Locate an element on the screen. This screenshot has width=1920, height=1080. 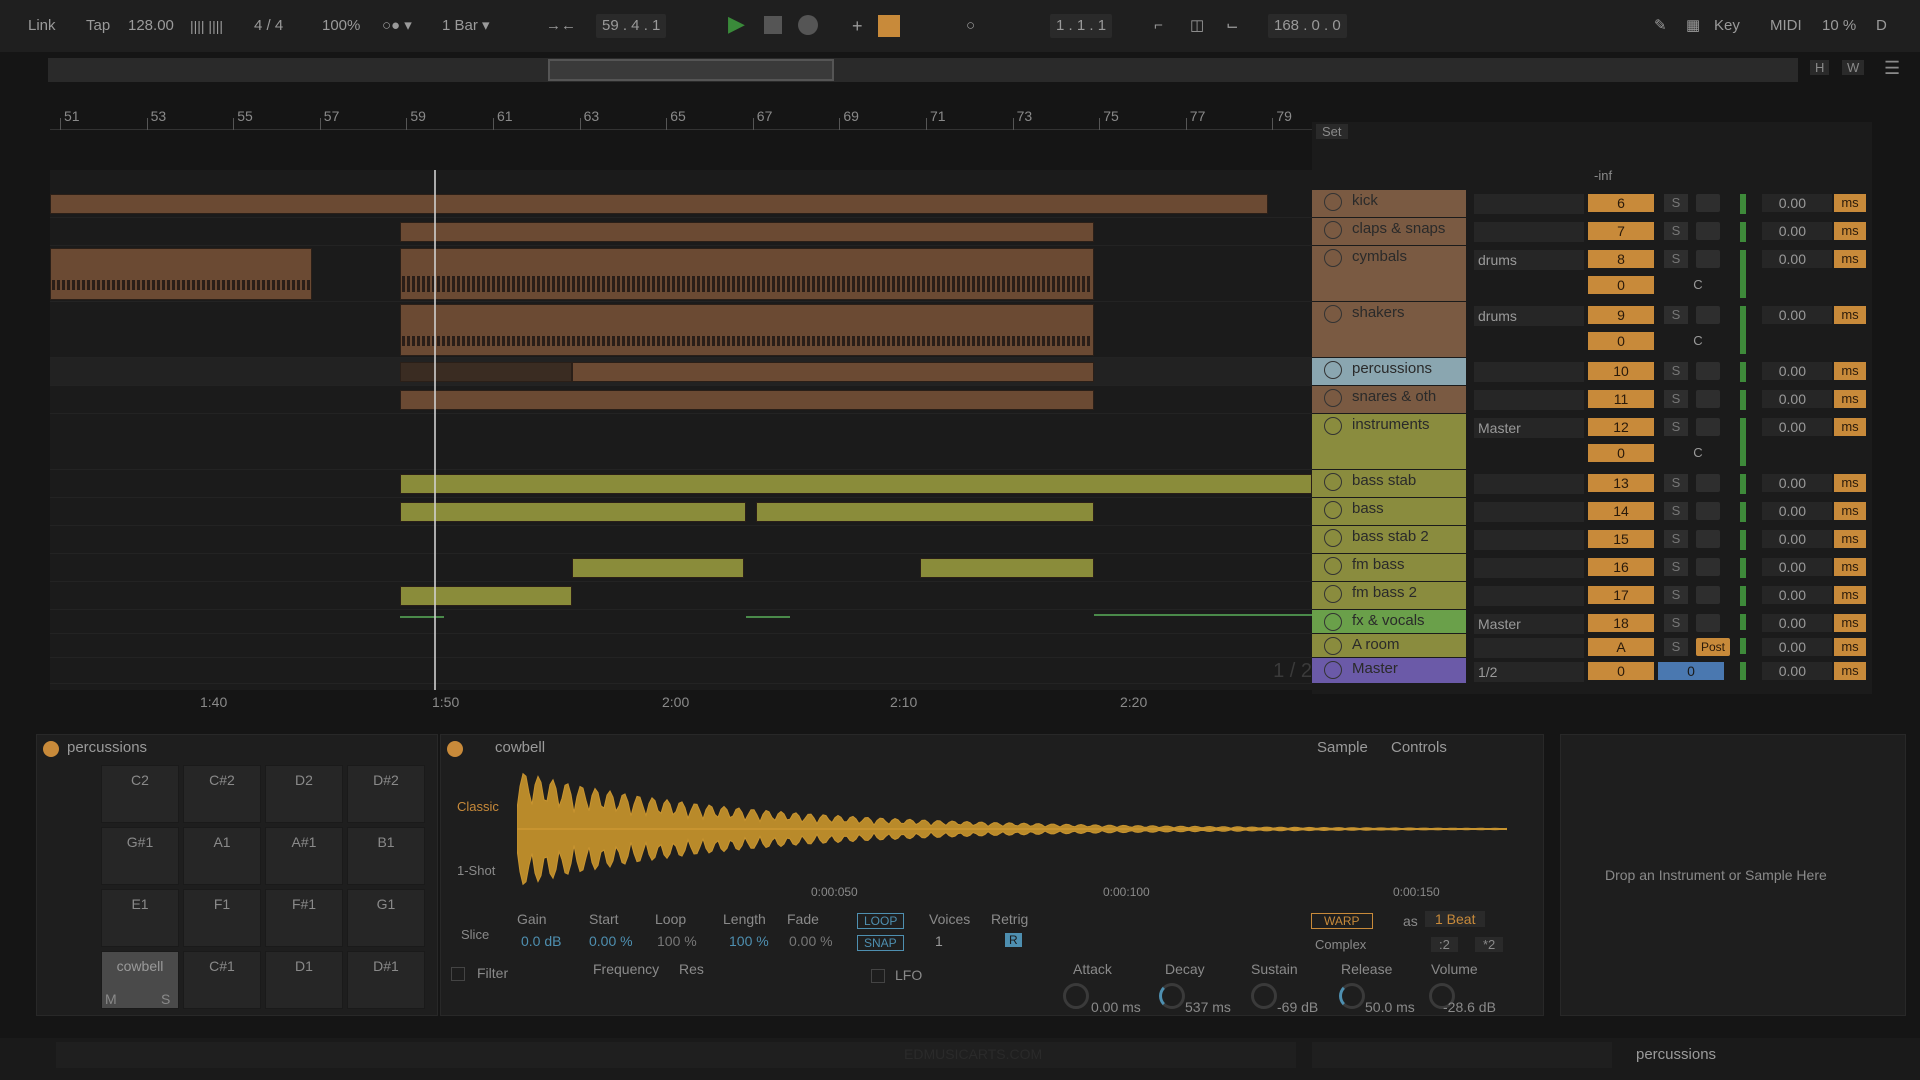
drum-pad: D#2 is located at coordinates (386, 794).